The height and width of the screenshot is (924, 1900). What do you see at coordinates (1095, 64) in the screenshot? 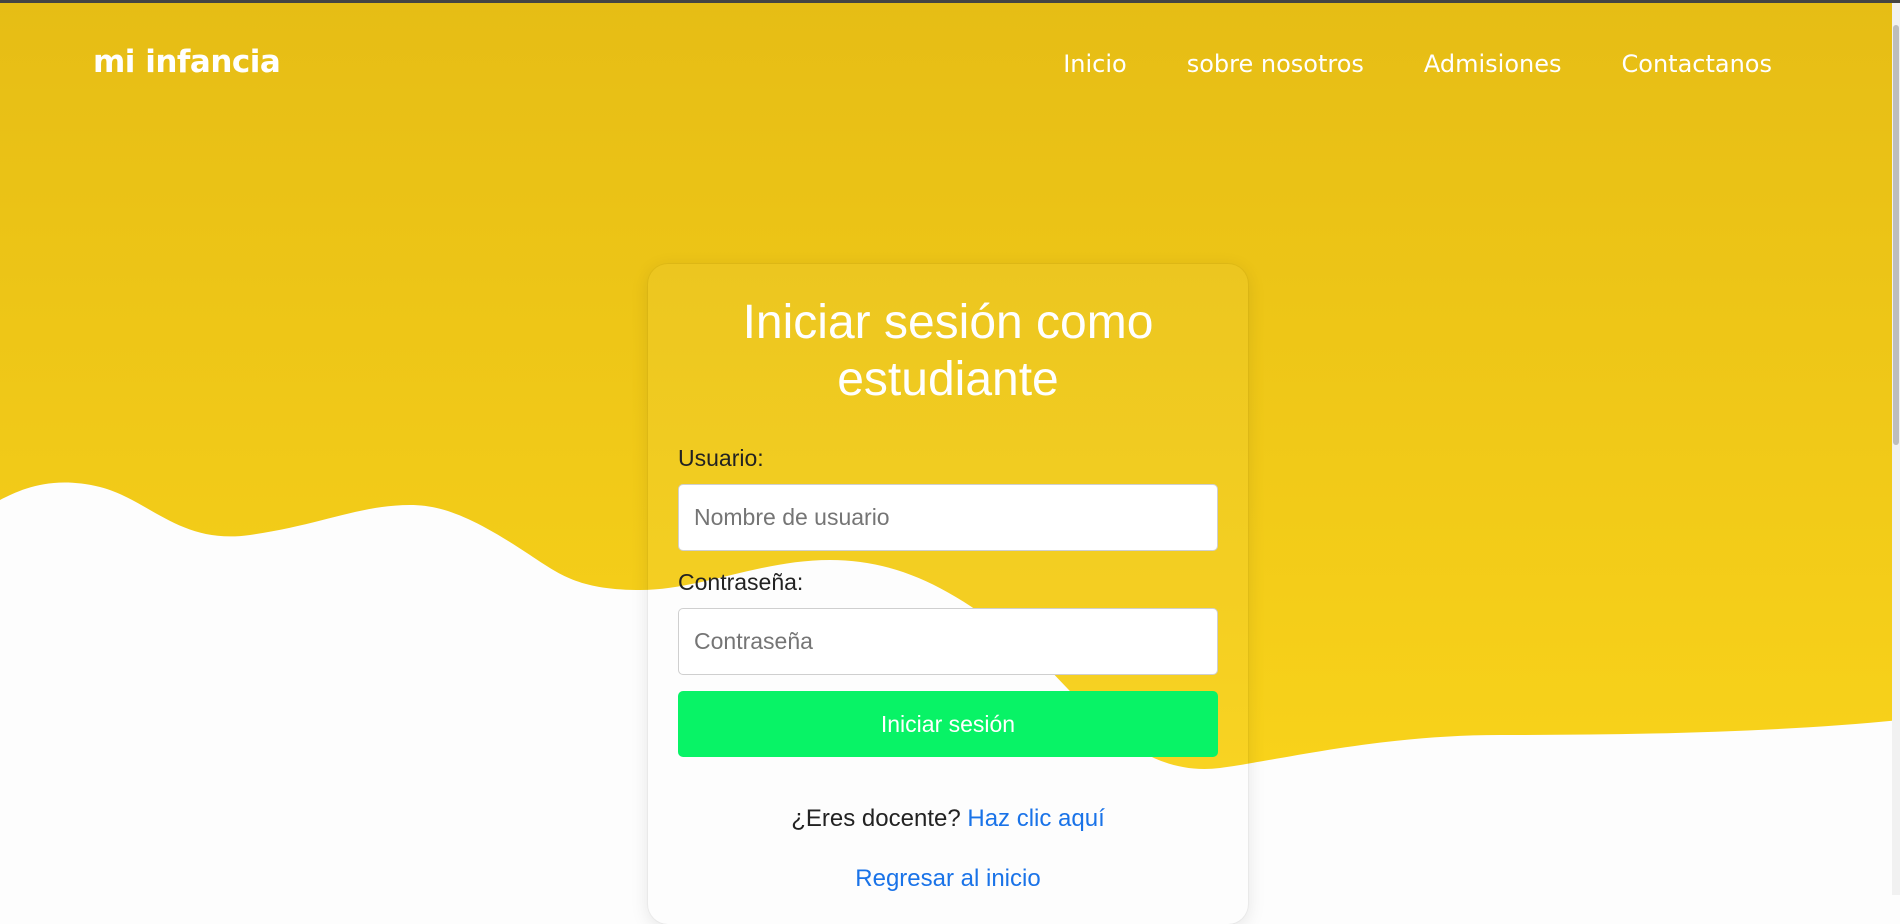
I see `nav-link-inicio: Inicio` at bounding box center [1095, 64].